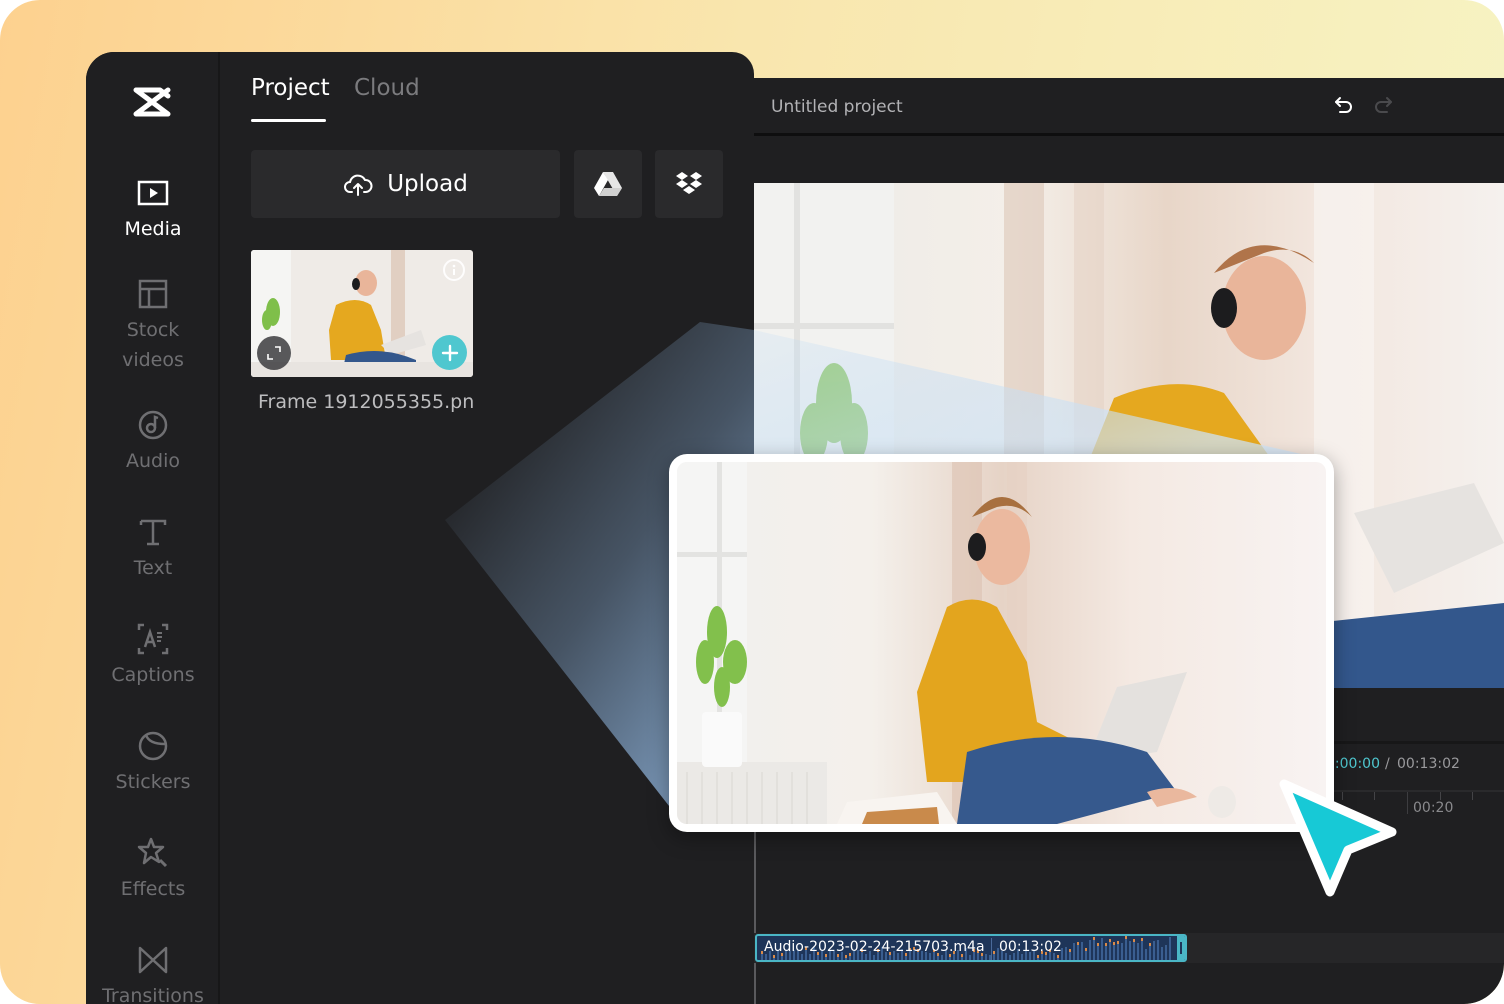 The height and width of the screenshot is (1004, 1504). What do you see at coordinates (1433, 808) in the screenshot?
I see `ruler-label: 00:20` at bounding box center [1433, 808].